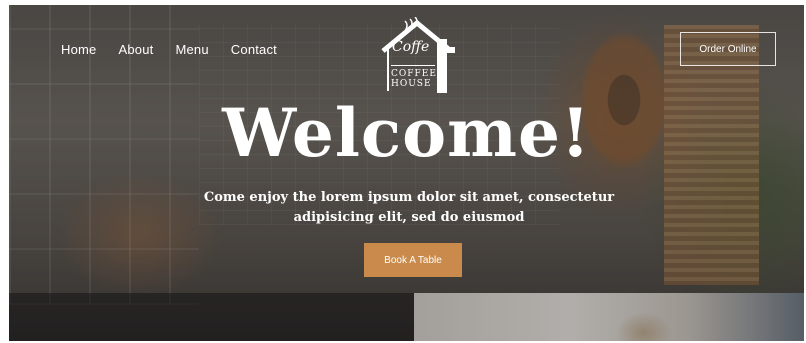 Image resolution: width=806 pixels, height=343 pixels. What do you see at coordinates (78, 49) in the screenshot?
I see `nav-link-home: Home` at bounding box center [78, 49].